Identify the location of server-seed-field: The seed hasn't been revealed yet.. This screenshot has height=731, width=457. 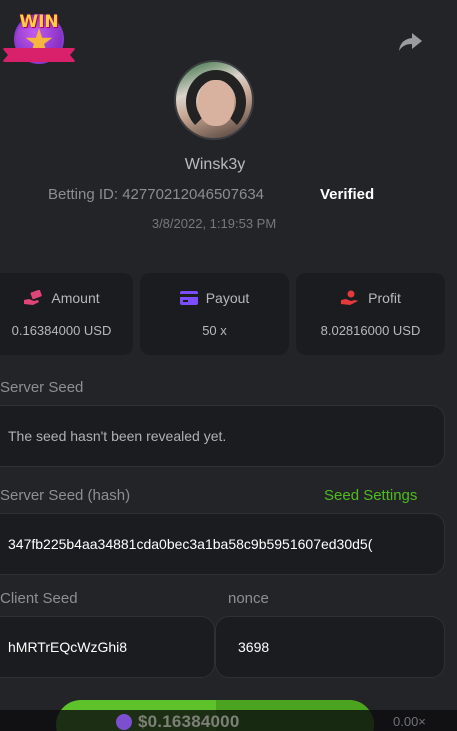
(222, 436).